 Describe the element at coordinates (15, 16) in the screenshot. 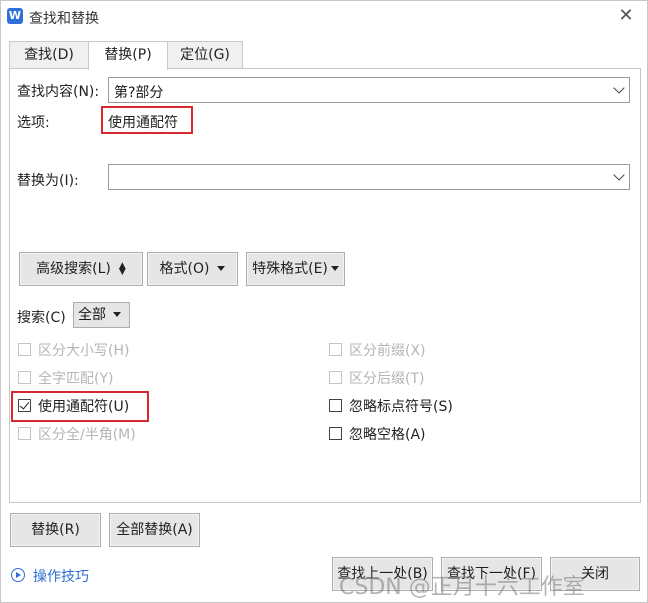

I see `wps-writer-icon: W` at that location.